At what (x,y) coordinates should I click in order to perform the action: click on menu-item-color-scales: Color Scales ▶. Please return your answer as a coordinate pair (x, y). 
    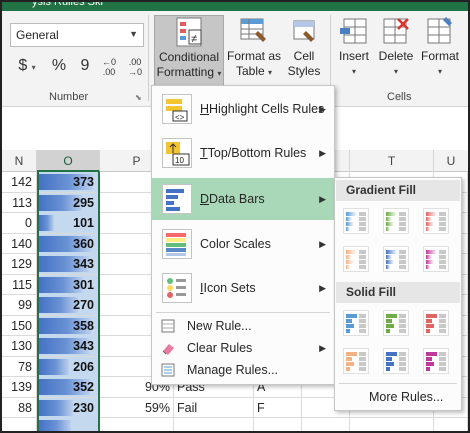
    Looking at the image, I should click on (243, 244).